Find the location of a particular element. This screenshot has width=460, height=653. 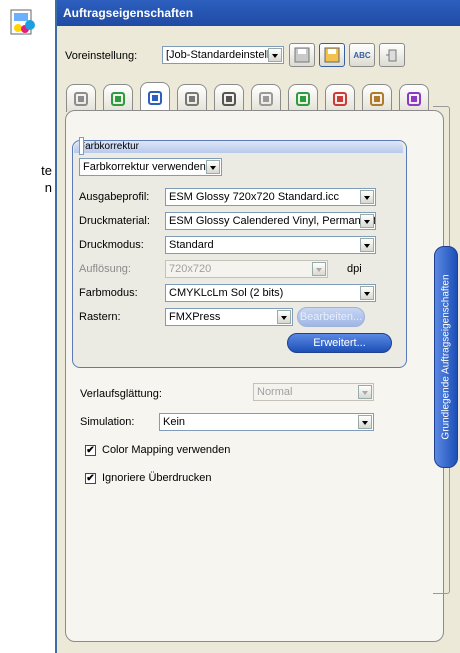

simulation-label: Simulation: is located at coordinates (107, 422).